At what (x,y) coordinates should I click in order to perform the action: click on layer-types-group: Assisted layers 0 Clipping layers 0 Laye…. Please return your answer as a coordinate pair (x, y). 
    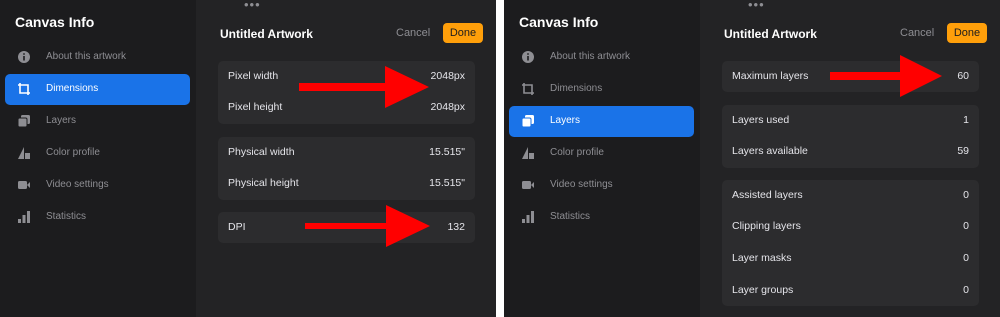
    Looking at the image, I should click on (850, 243).